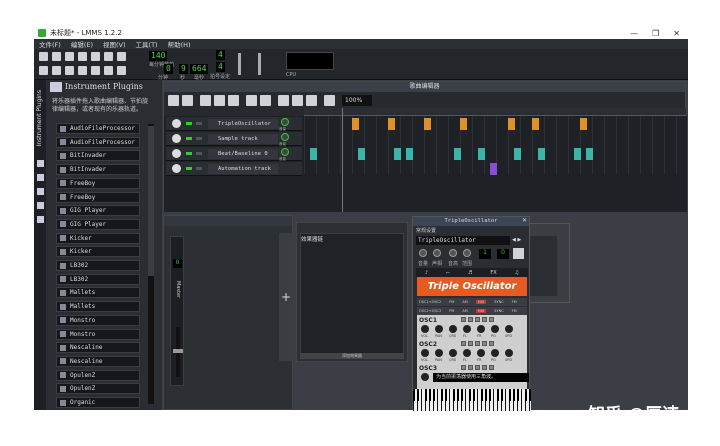 Image resolution: width=720 pixels, height=446 pixels. I want to click on plugin-item: Nescaline, so click(98, 361).